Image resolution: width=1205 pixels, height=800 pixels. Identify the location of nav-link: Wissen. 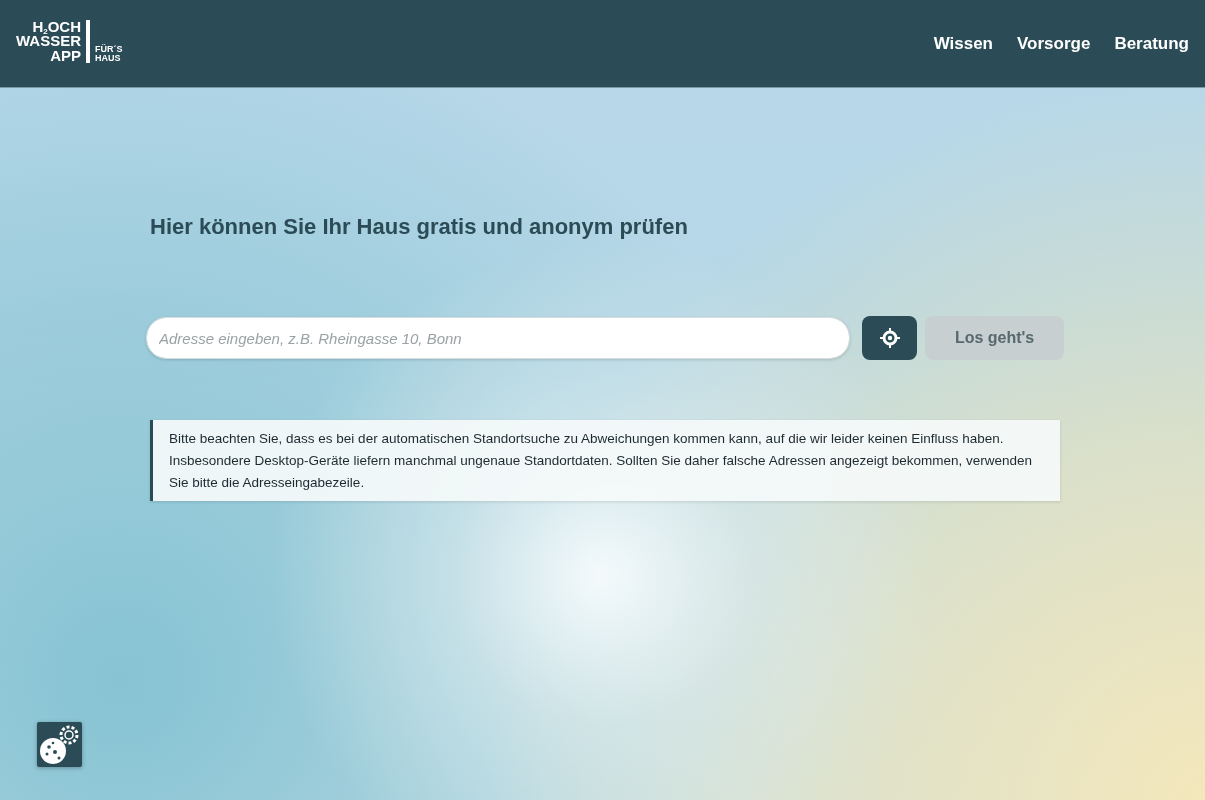
(963, 43).